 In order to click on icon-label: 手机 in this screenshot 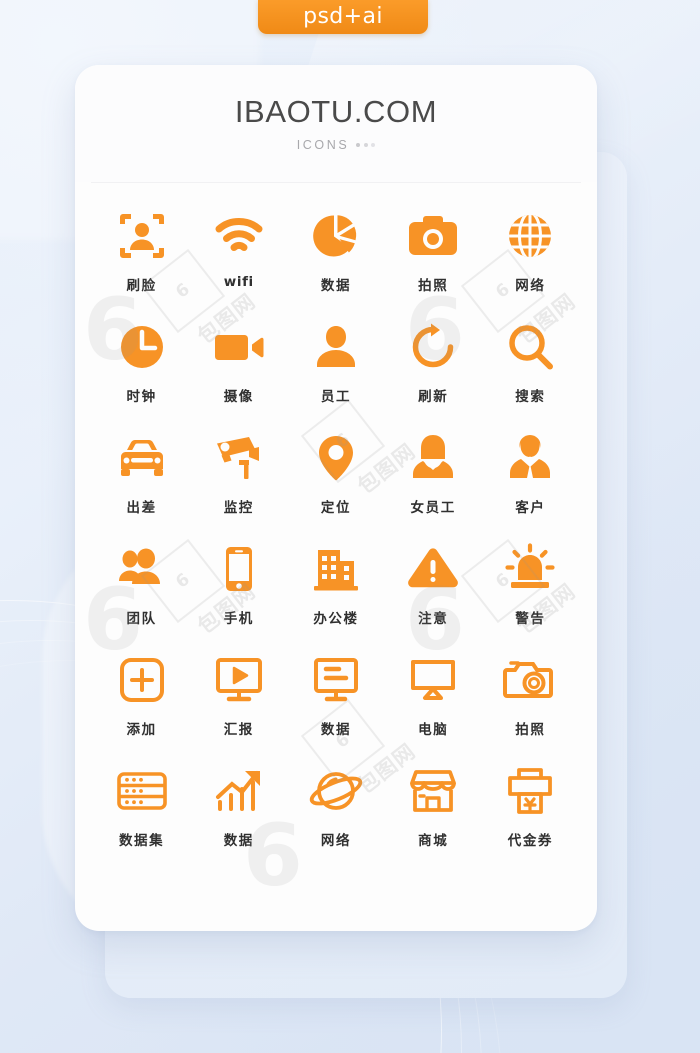, I will do `click(238, 619)`.